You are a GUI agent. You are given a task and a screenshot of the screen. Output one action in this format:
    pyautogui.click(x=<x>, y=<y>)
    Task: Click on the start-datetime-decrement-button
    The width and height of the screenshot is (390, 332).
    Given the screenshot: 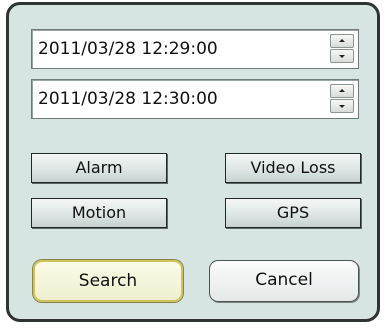 What is the action you would take?
    pyautogui.click(x=342, y=56)
    